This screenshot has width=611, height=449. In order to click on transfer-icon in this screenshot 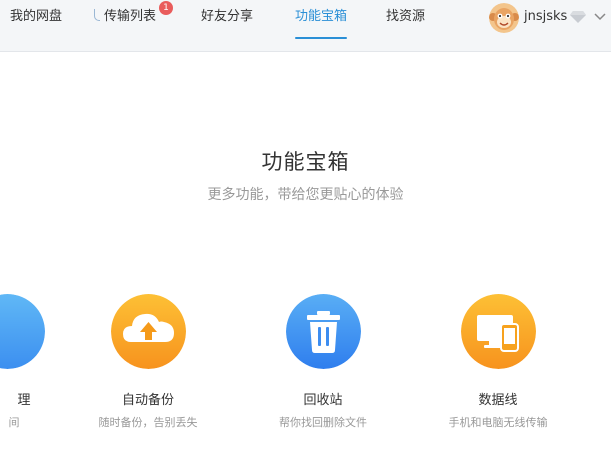, I will do `click(97, 15)`.